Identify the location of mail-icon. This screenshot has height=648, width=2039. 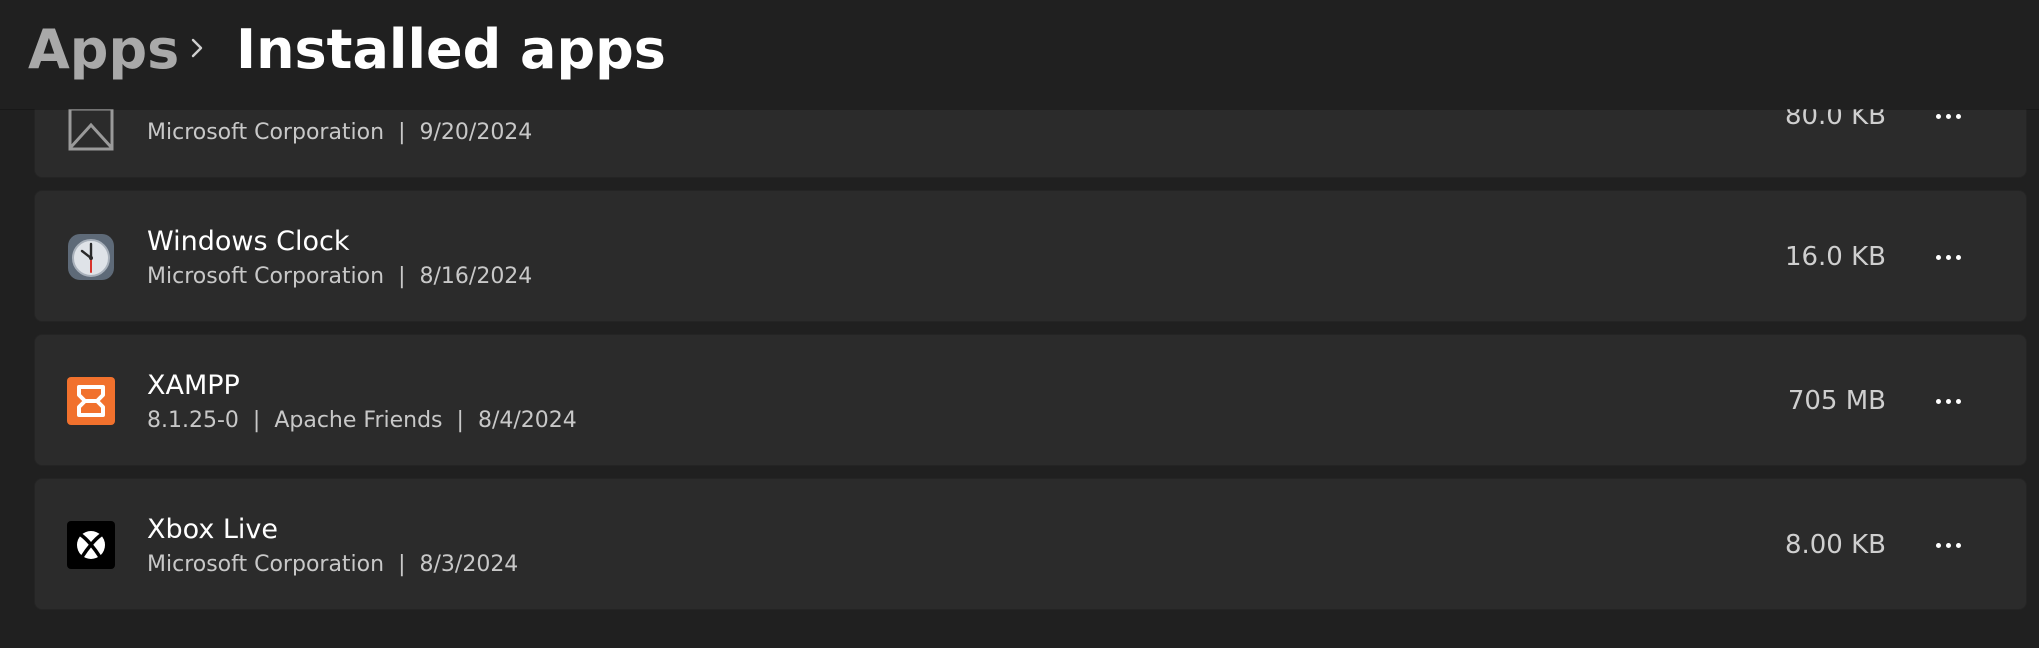
(91, 129).